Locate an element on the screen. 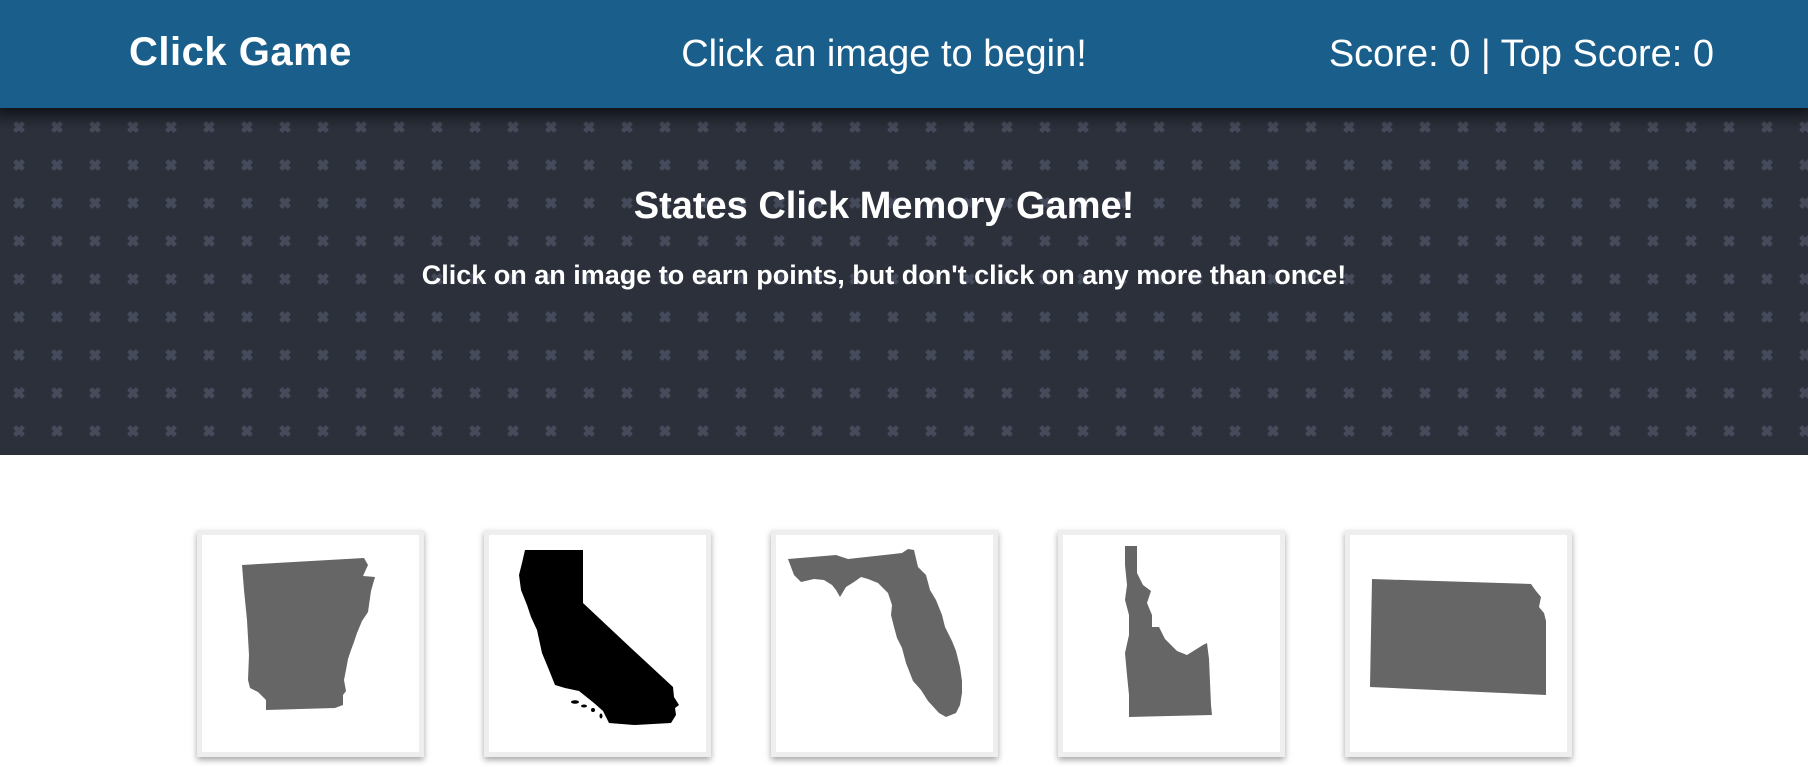 The width and height of the screenshot is (1808, 767). arkansas-icon is located at coordinates (308, 634).